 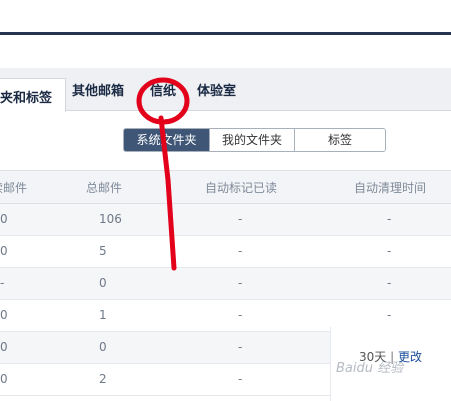 I want to click on tags-button: 标签, so click(x=340, y=140).